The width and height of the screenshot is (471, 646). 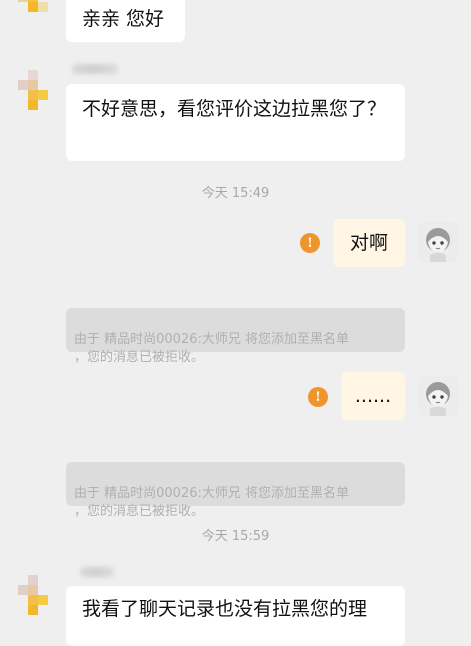 I want to click on message-bubble-seller: 亲亲 您好, so click(x=125, y=21).